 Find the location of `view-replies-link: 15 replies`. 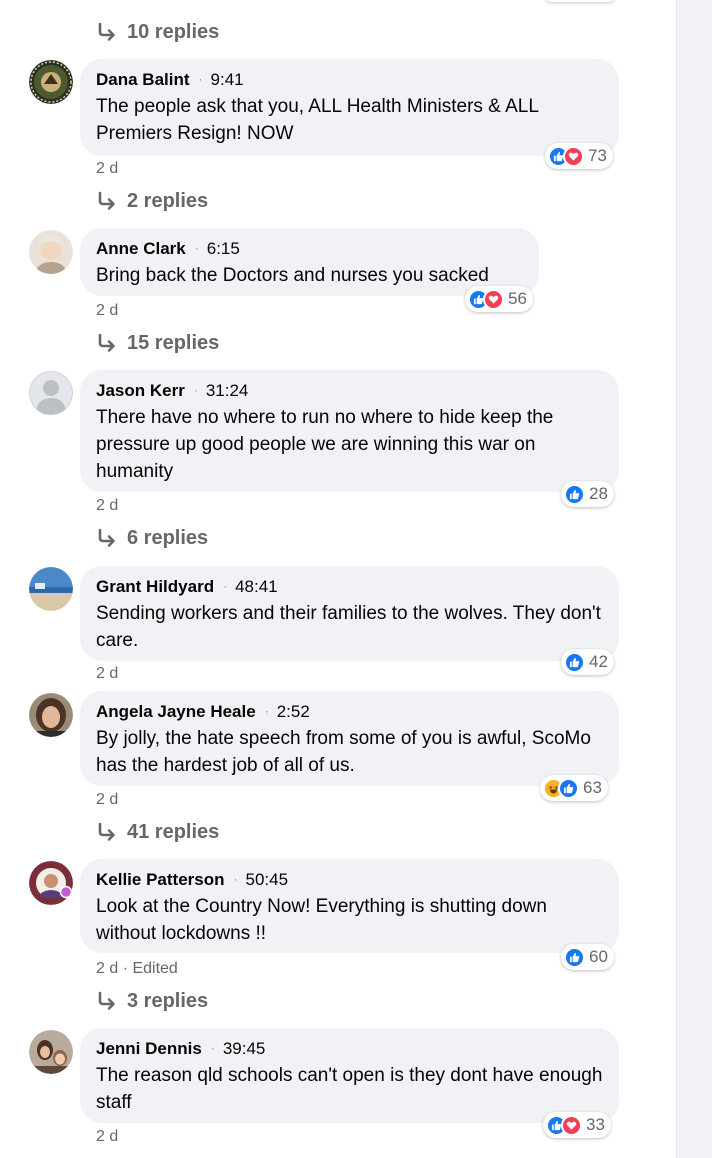

view-replies-link: 15 replies is located at coordinates (157, 343).